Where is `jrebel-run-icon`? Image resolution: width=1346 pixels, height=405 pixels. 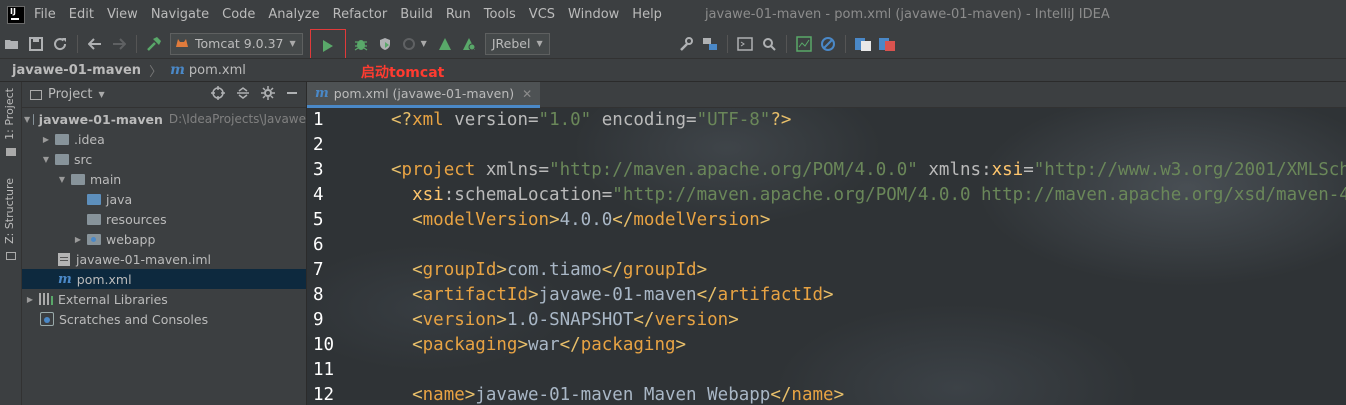
jrebel-run-icon is located at coordinates (445, 44).